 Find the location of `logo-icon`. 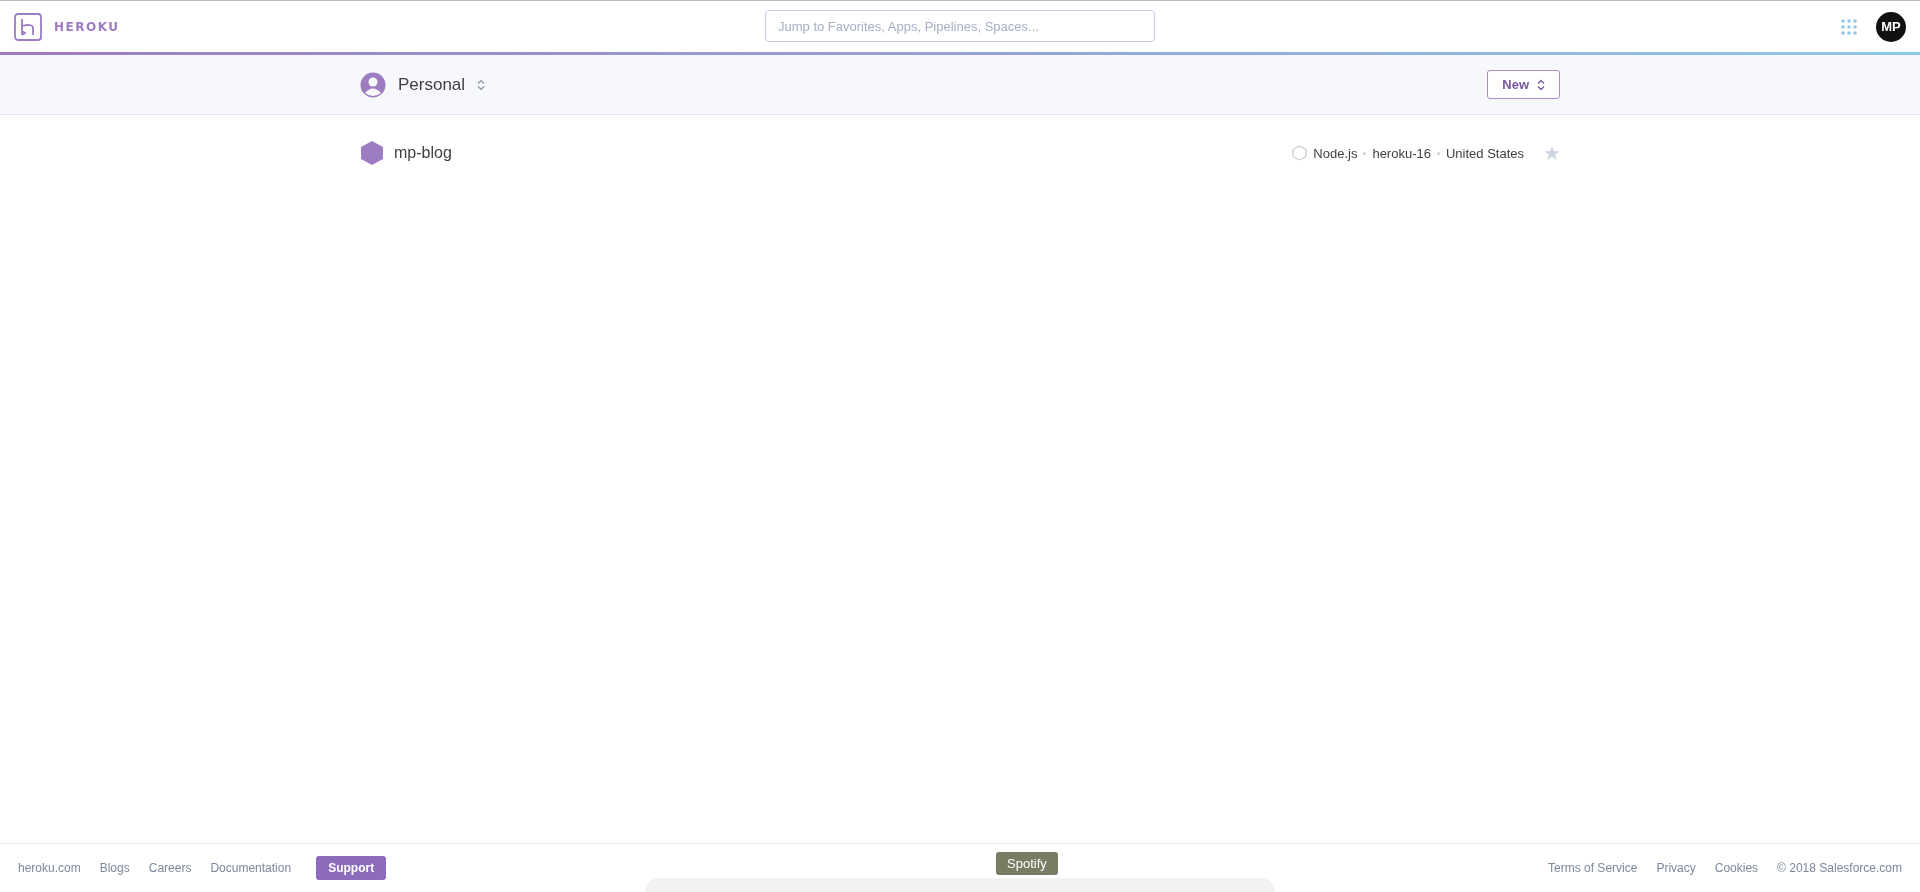

logo-icon is located at coordinates (28, 26).